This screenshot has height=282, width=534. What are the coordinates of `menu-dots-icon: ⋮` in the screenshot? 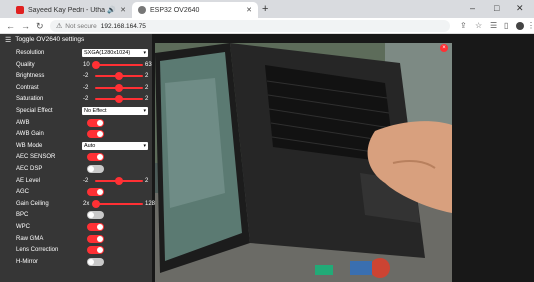 It's located at (530, 26).